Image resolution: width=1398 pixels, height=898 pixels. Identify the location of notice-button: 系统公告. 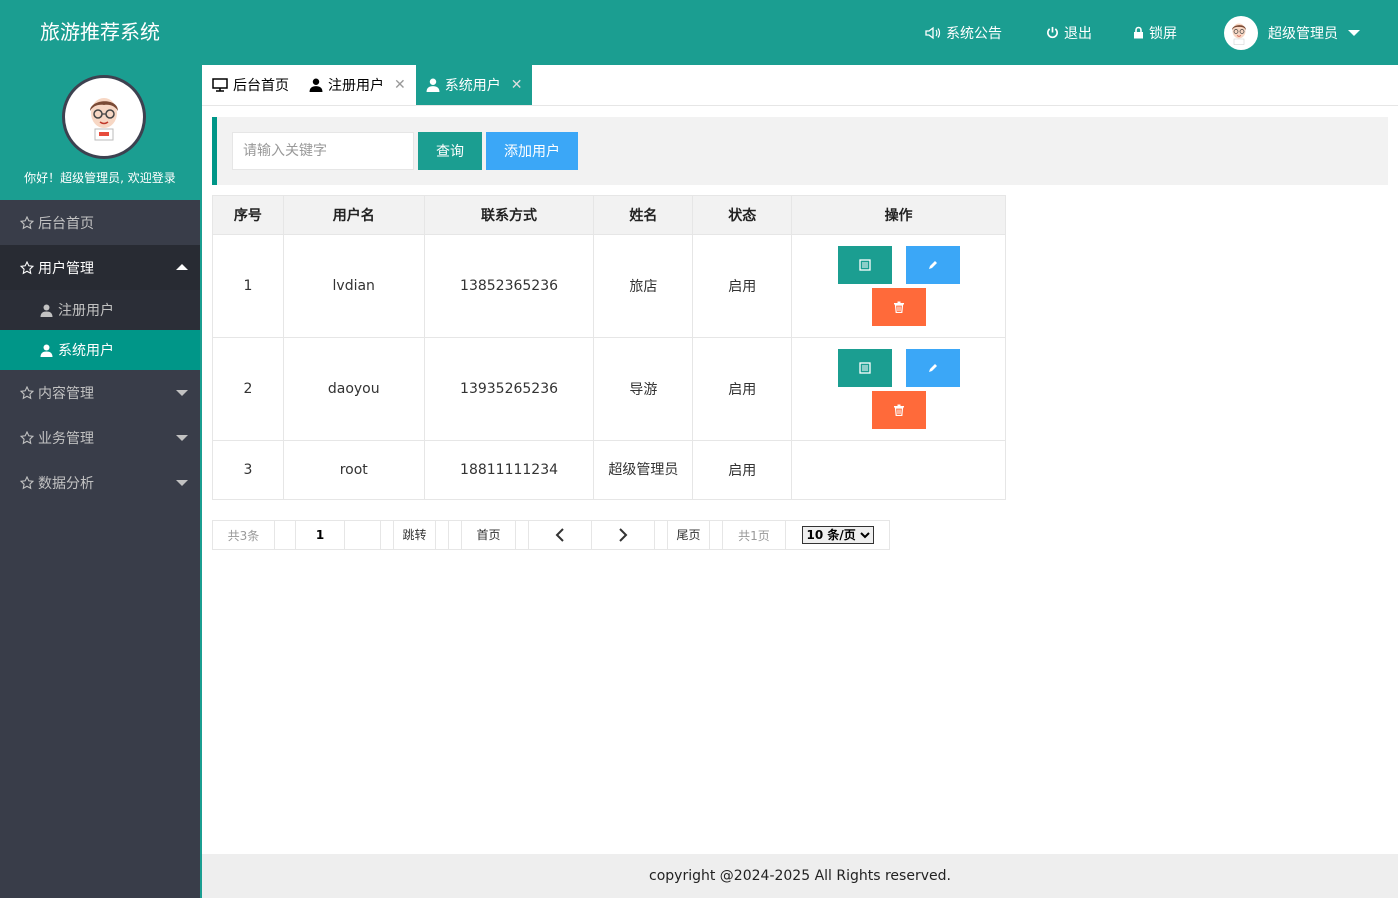
(963, 32).